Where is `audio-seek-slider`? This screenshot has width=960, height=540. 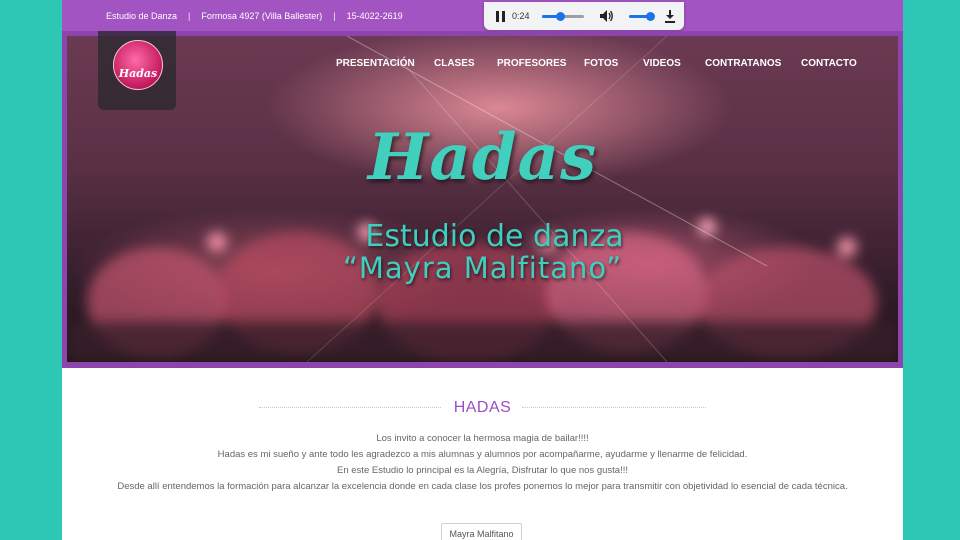
audio-seek-slider is located at coordinates (562, 16).